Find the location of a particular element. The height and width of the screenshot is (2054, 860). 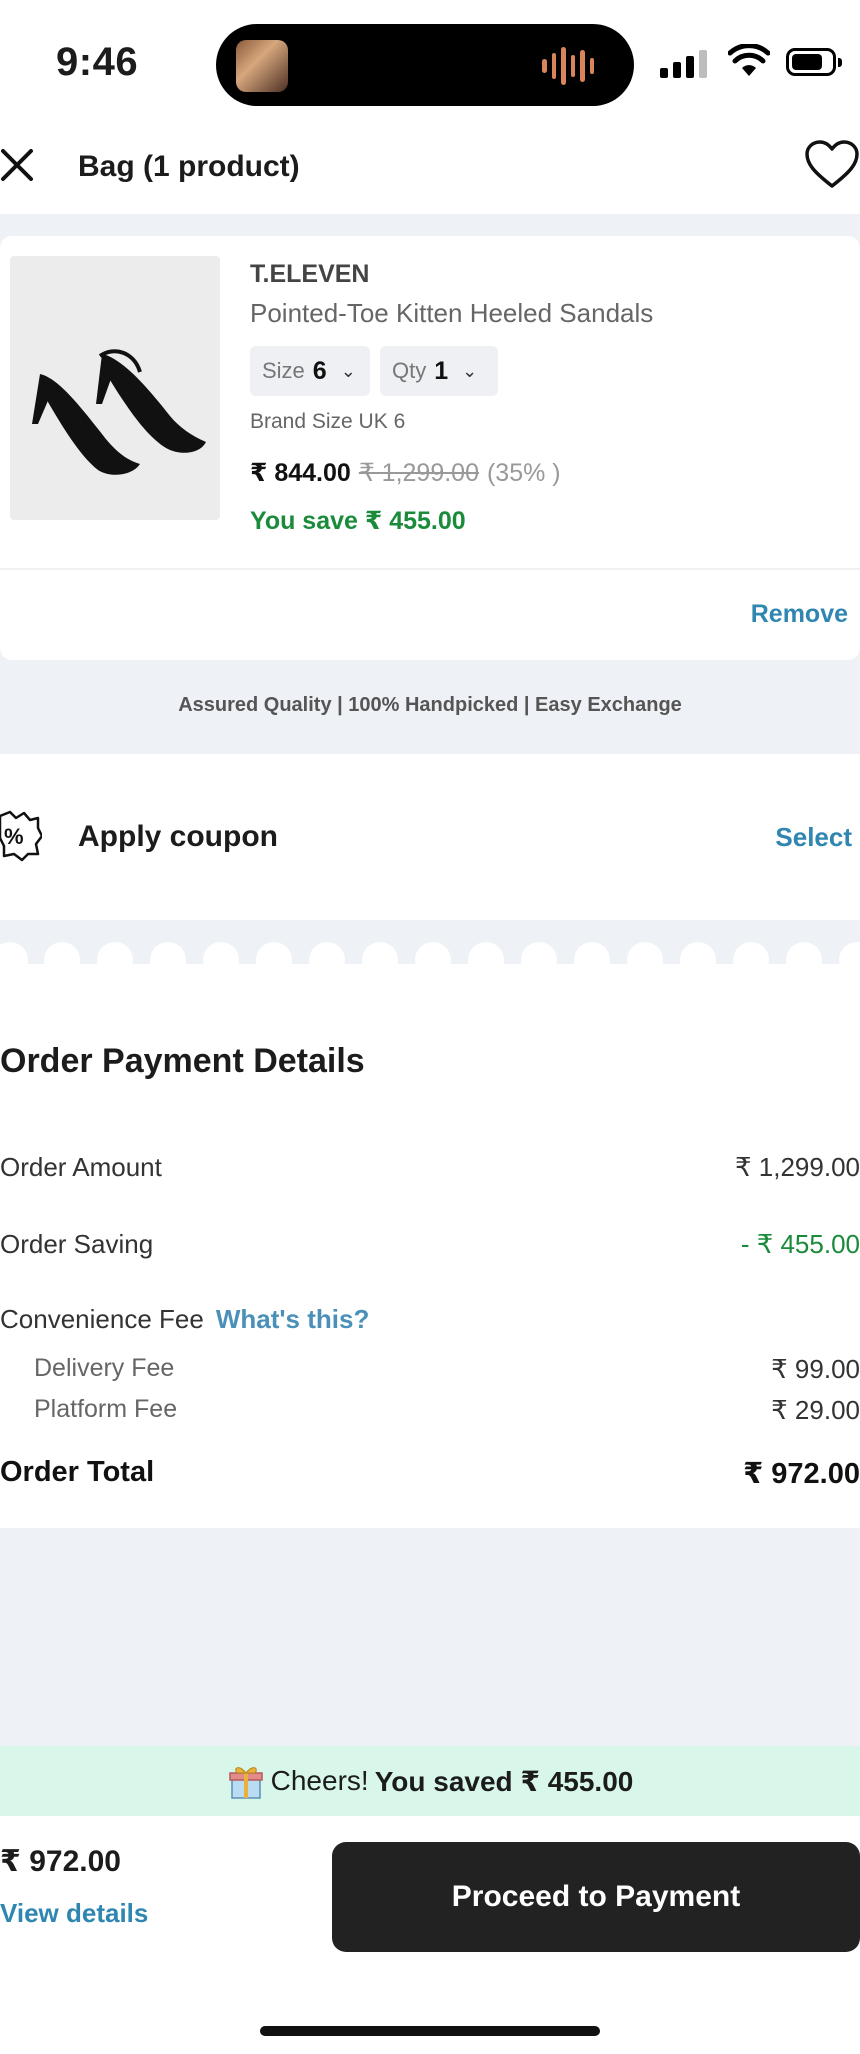

cheers-prefix: Cheers! is located at coordinates (319, 1780).